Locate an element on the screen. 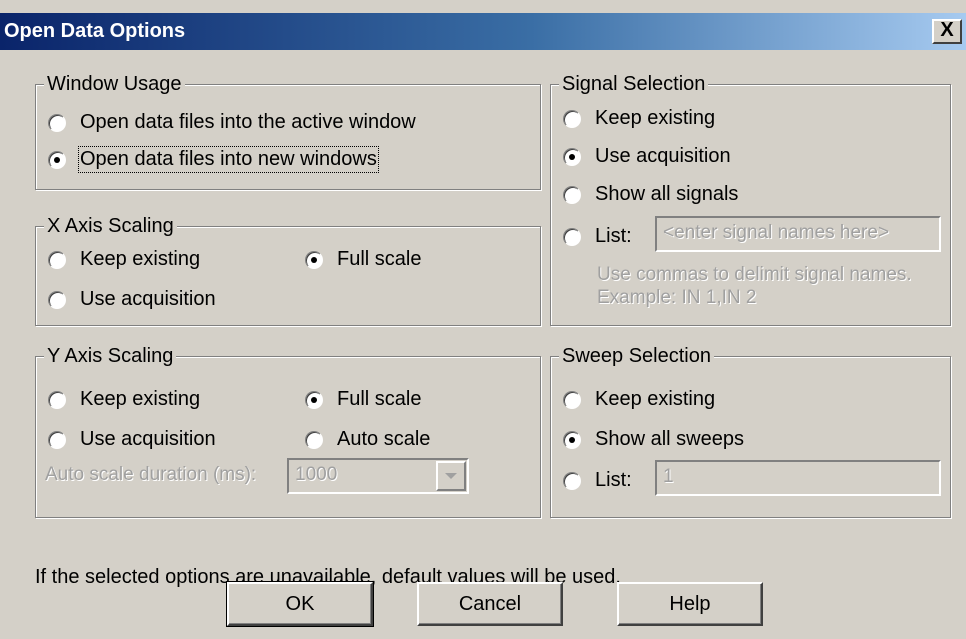 This screenshot has width=966, height=639. ok-button-label: OK is located at coordinates (300, 603).